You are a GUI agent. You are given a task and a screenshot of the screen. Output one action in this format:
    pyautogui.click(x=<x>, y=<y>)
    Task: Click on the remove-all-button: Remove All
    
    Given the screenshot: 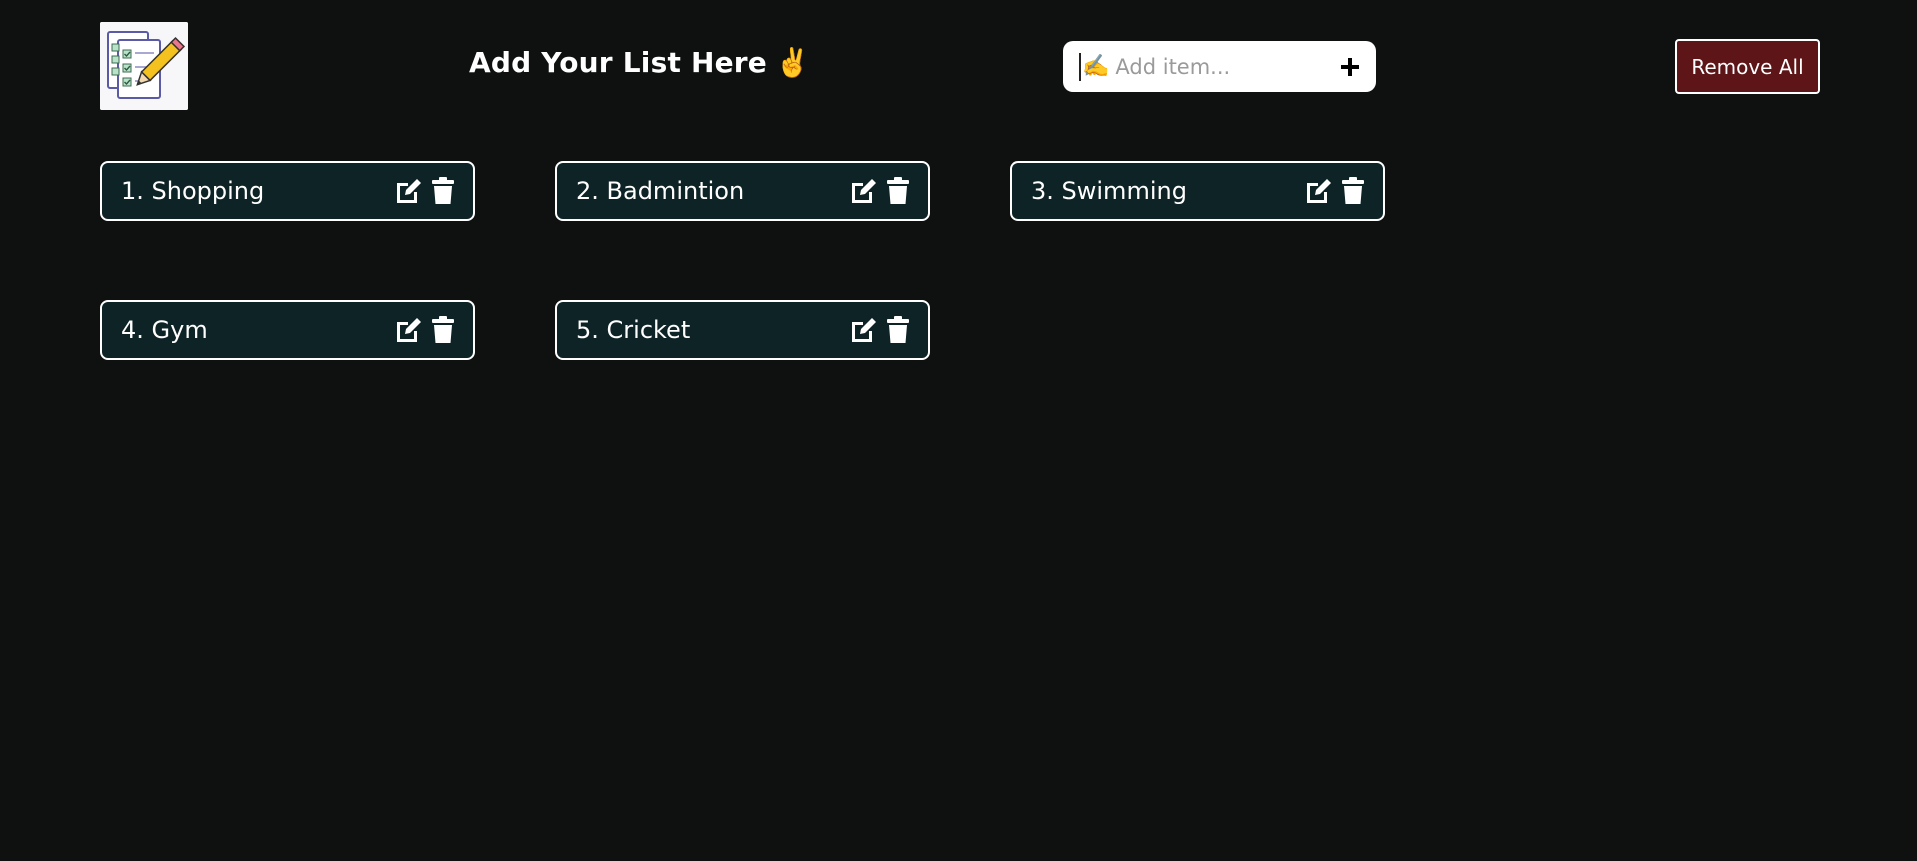 What is the action you would take?
    pyautogui.click(x=1747, y=66)
    